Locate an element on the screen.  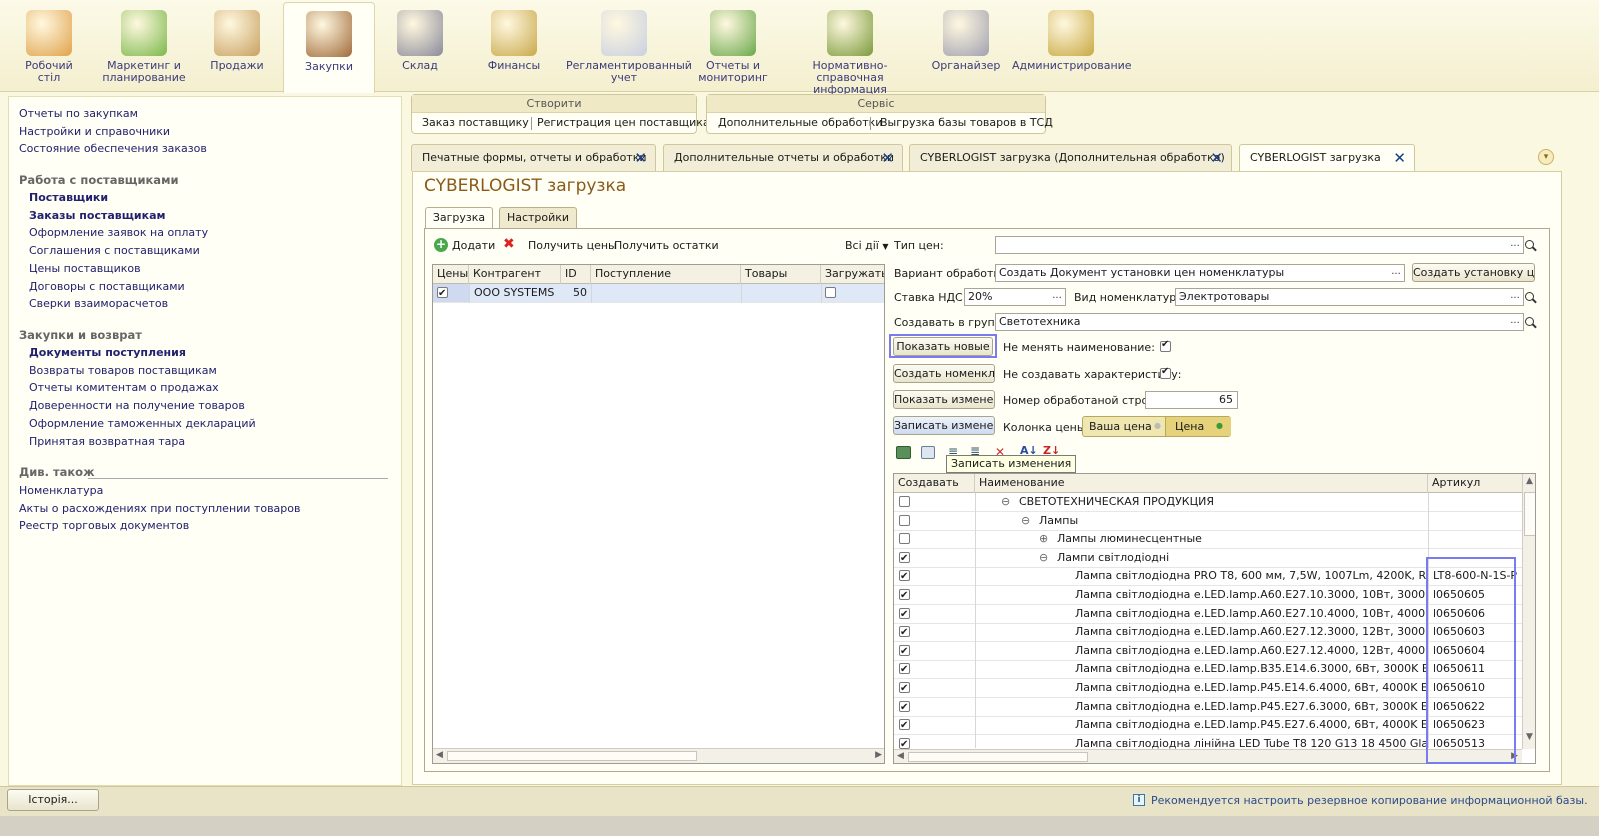
section-binders: Нормативно-справочная информация is located at coordinates (850, 49).